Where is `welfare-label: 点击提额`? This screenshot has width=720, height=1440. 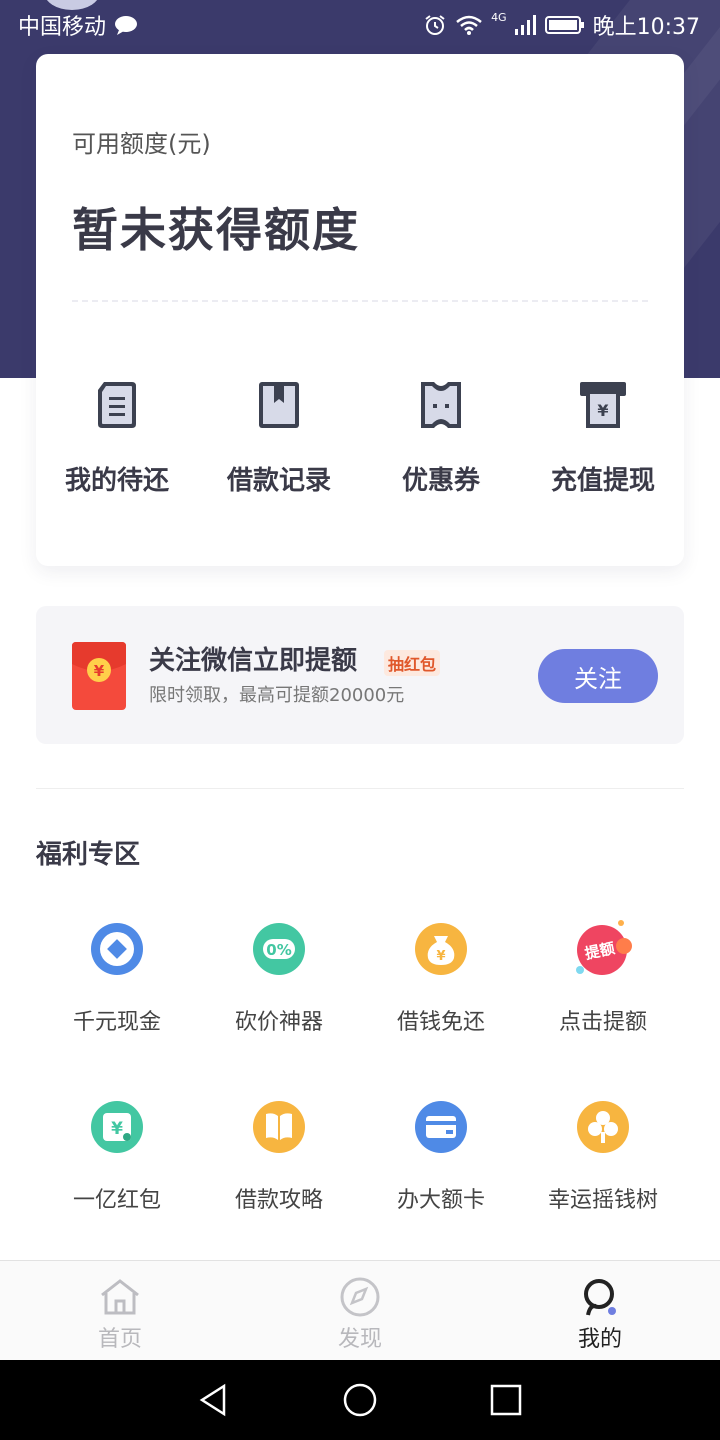 welfare-label: 点击提额 is located at coordinates (602, 1022).